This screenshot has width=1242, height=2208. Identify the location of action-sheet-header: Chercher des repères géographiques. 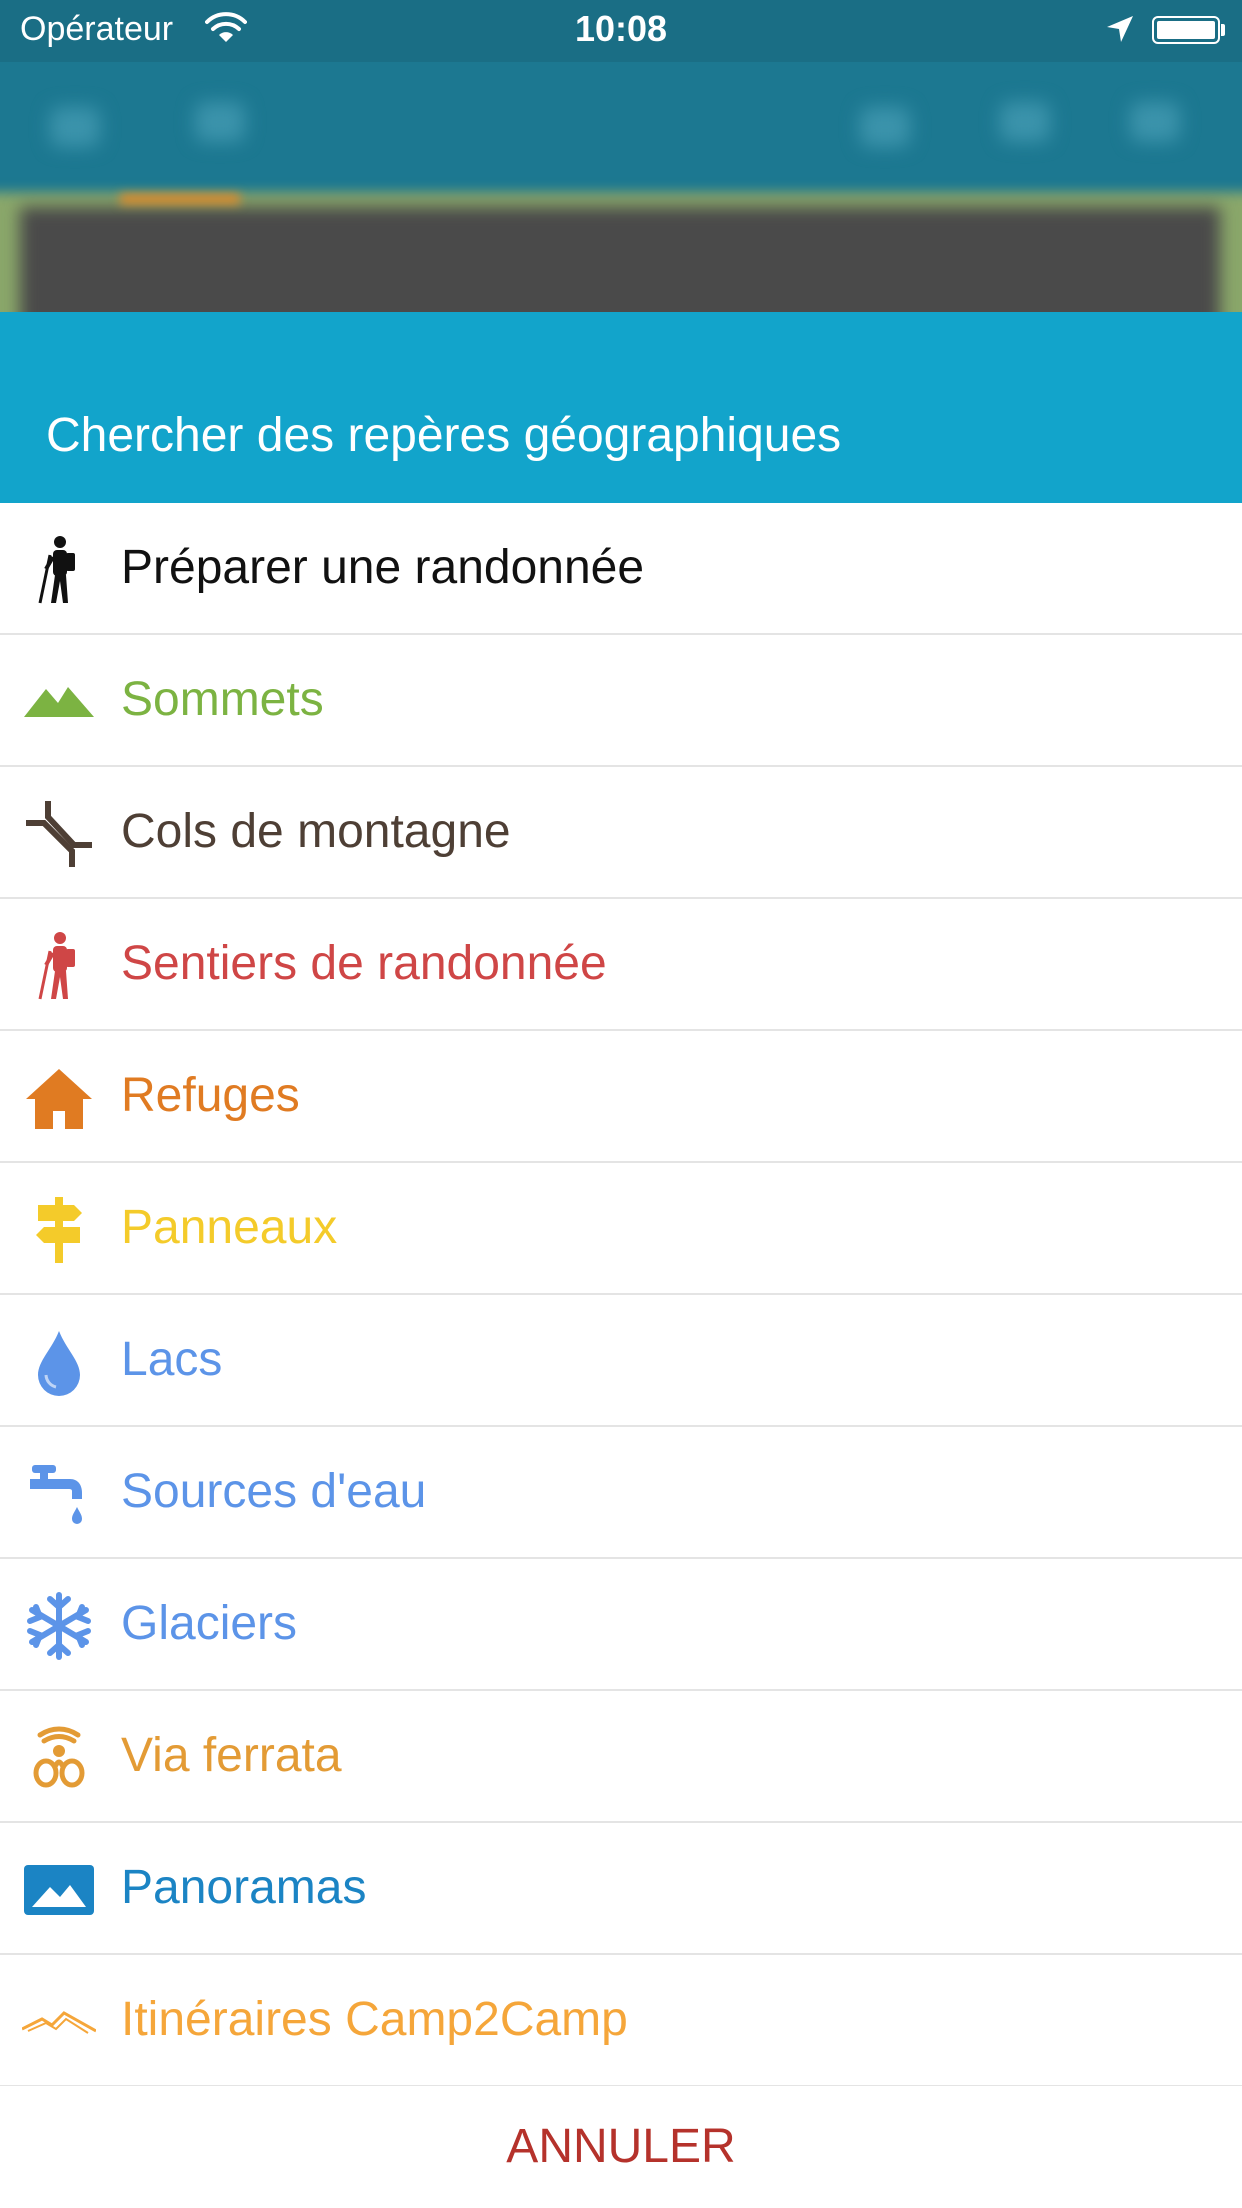
(621, 407).